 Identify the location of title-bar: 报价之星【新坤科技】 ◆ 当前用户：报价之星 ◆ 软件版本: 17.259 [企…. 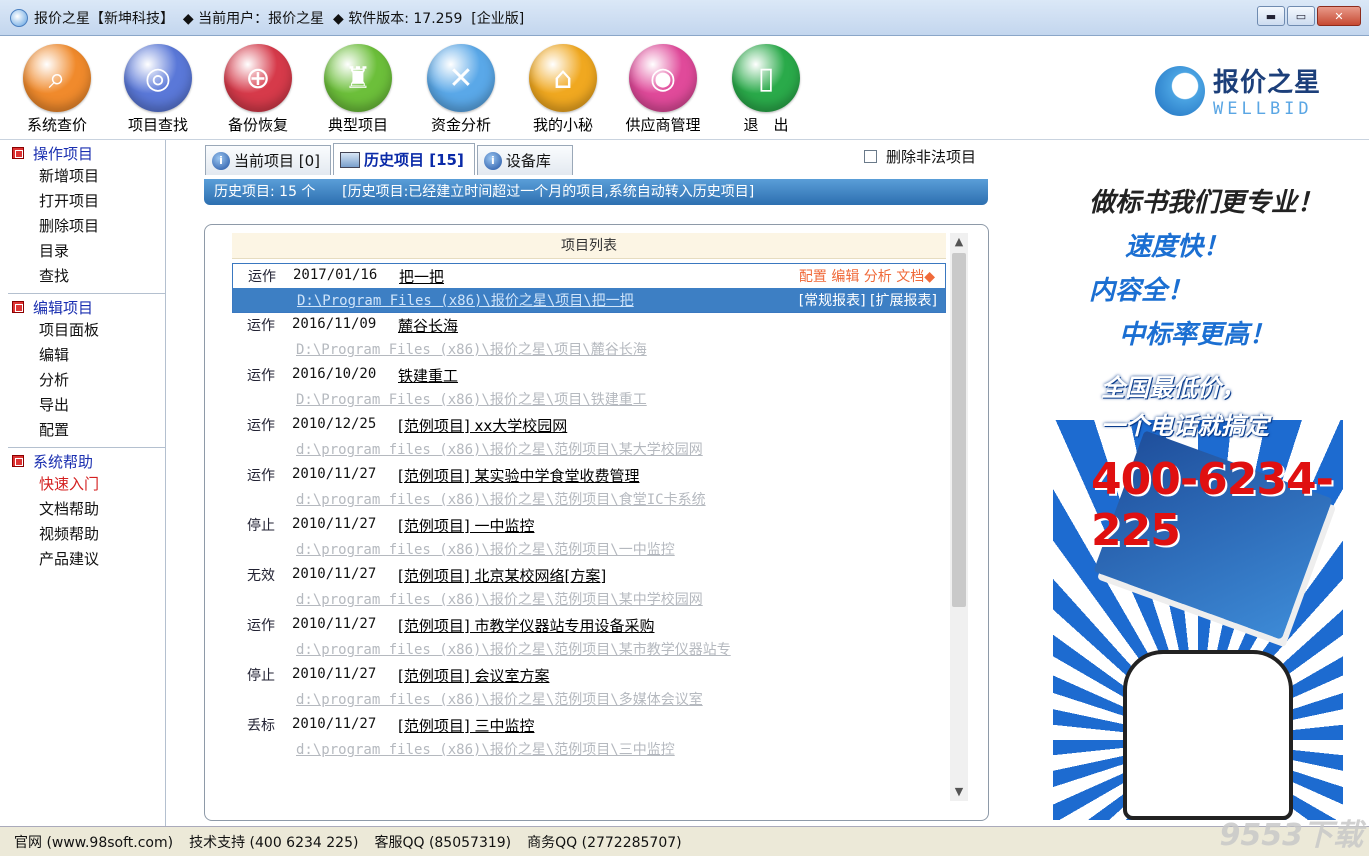
(684, 18).